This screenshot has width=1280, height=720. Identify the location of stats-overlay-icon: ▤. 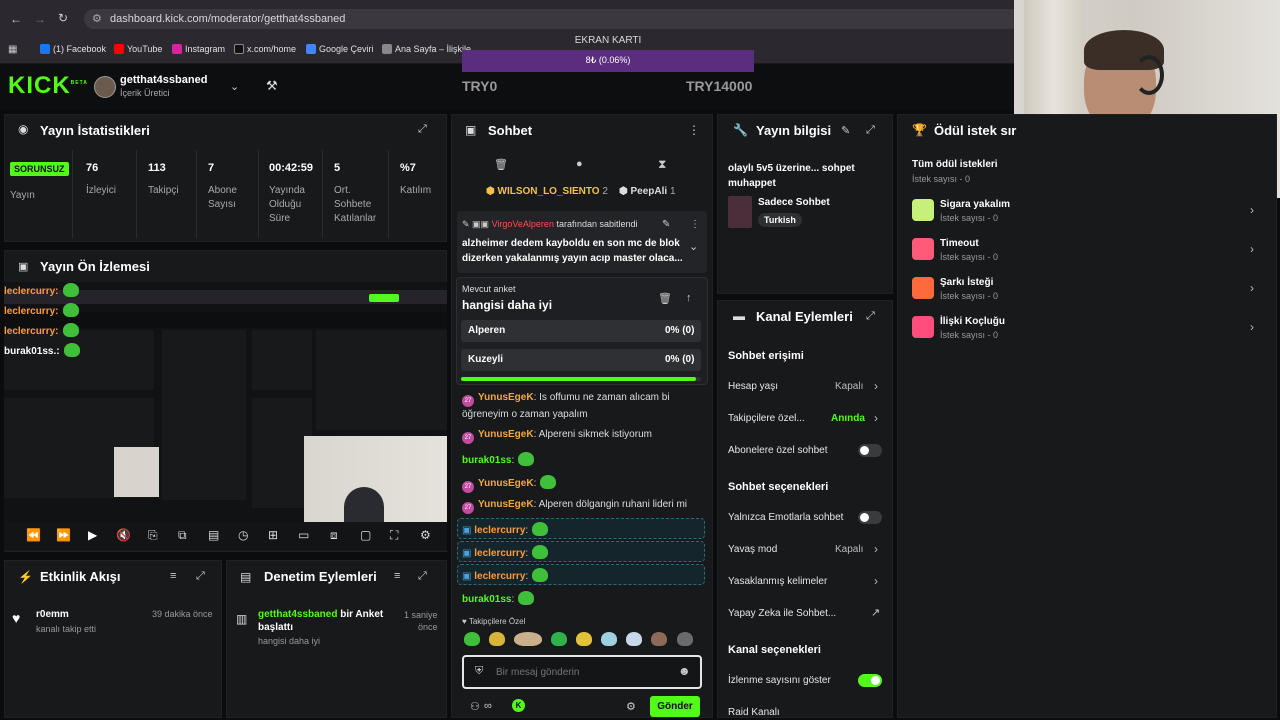
(213, 535).